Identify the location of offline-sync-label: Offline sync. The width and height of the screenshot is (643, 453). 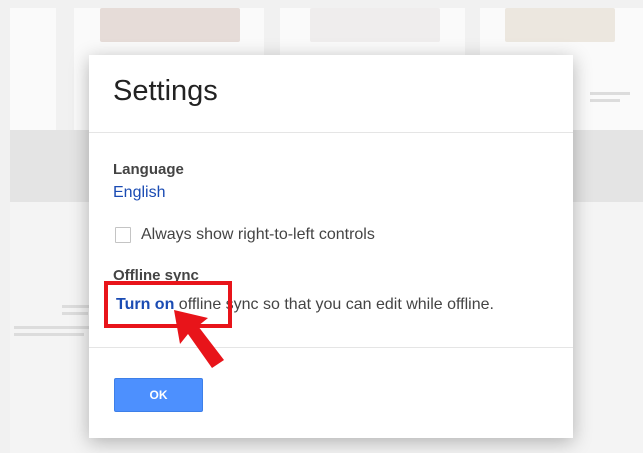
(156, 275).